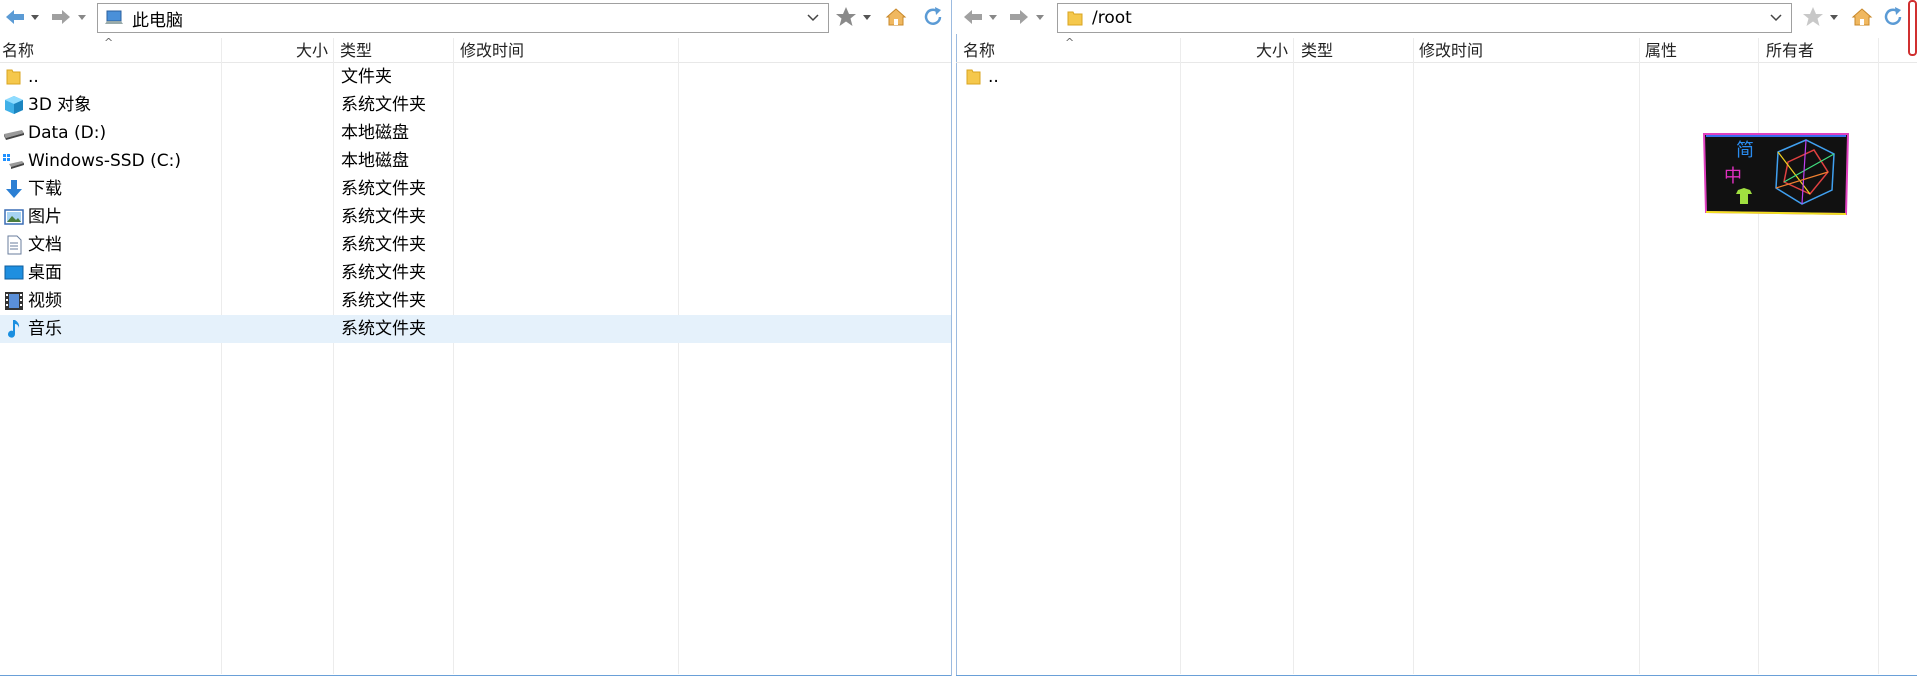 Image resolution: width=1917 pixels, height=677 pixels. What do you see at coordinates (1790, 50) in the screenshot?
I see `column-owner-header: 所有者` at bounding box center [1790, 50].